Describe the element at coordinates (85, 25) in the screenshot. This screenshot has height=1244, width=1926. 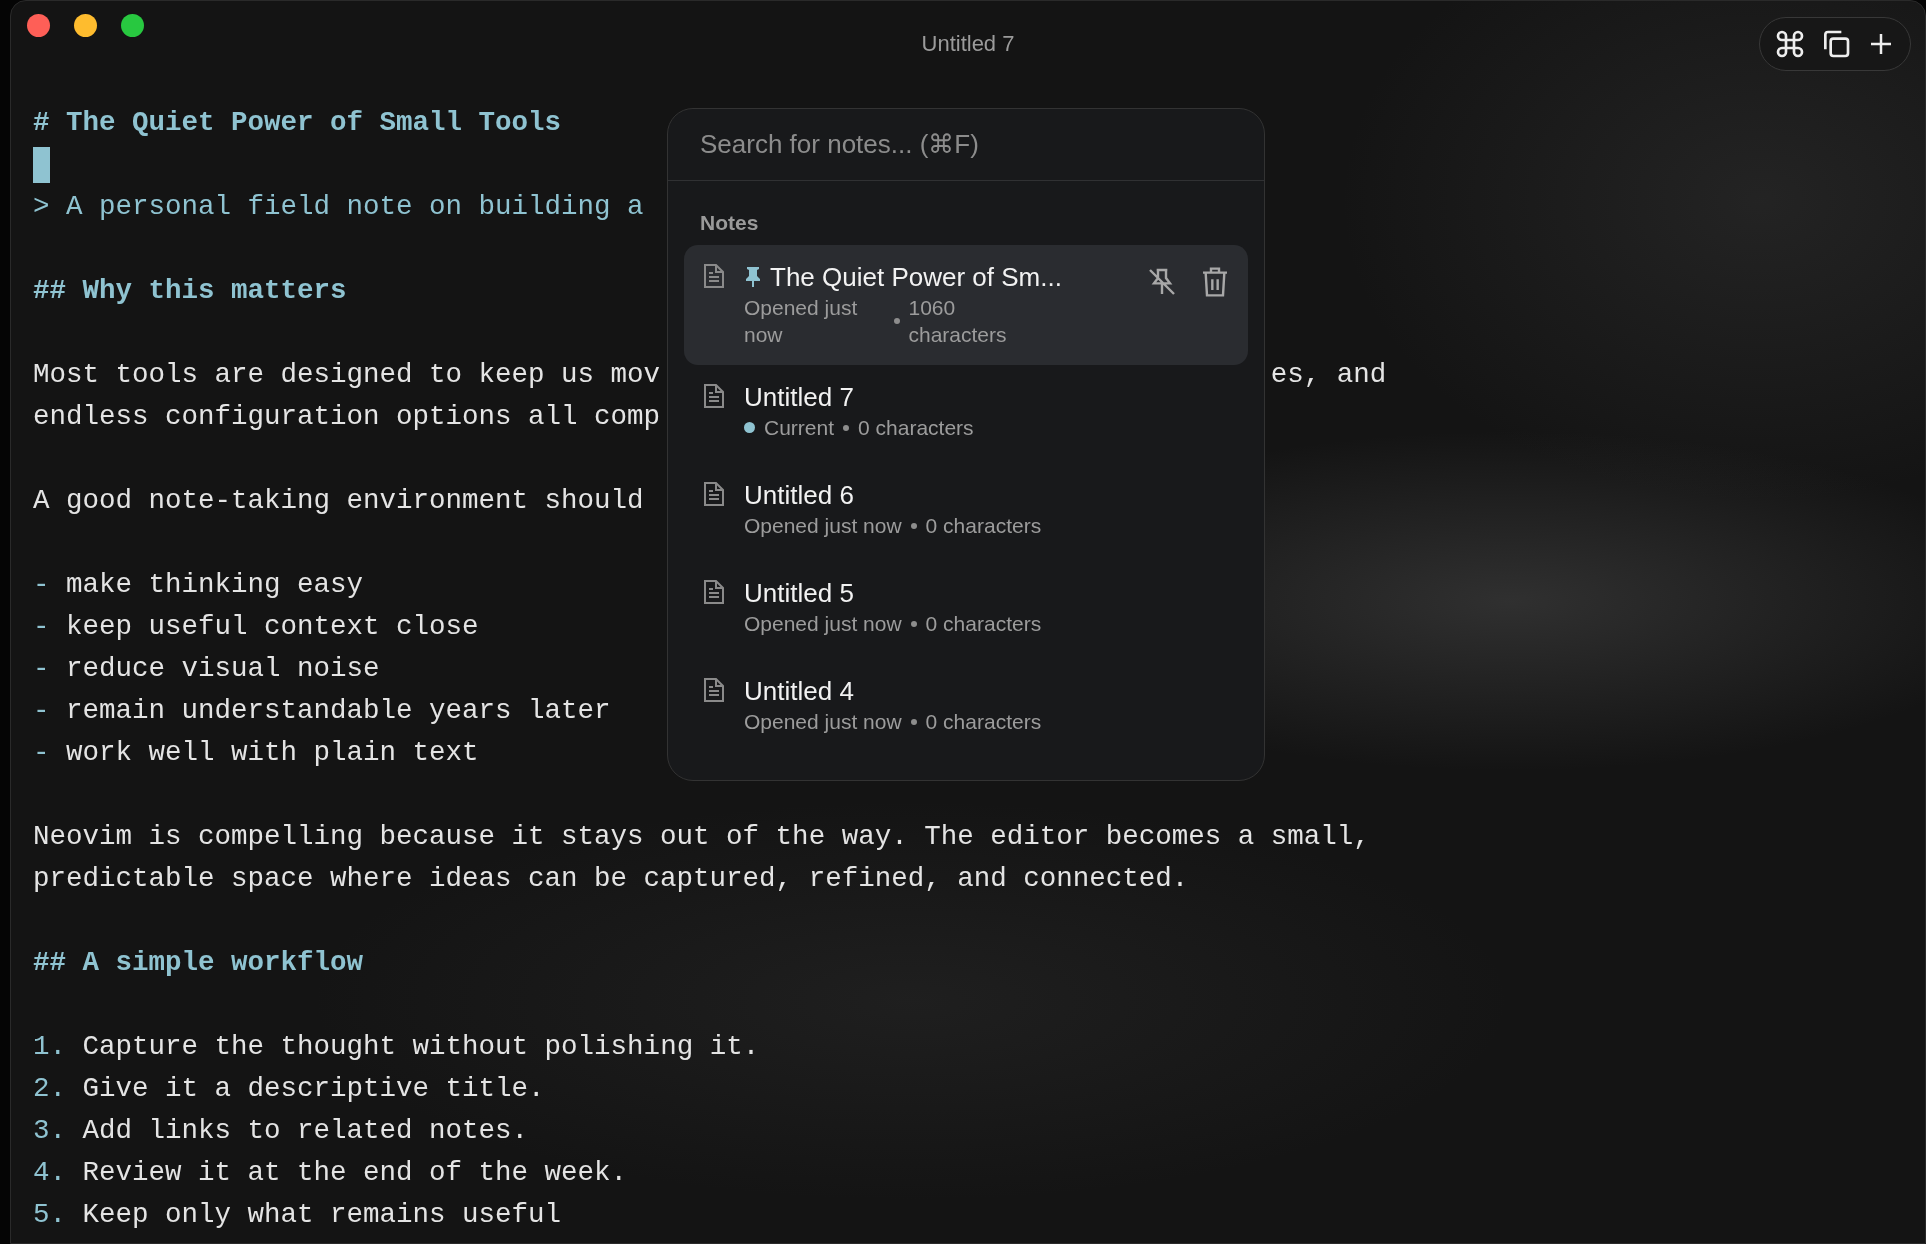
I see `minimize-button` at that location.